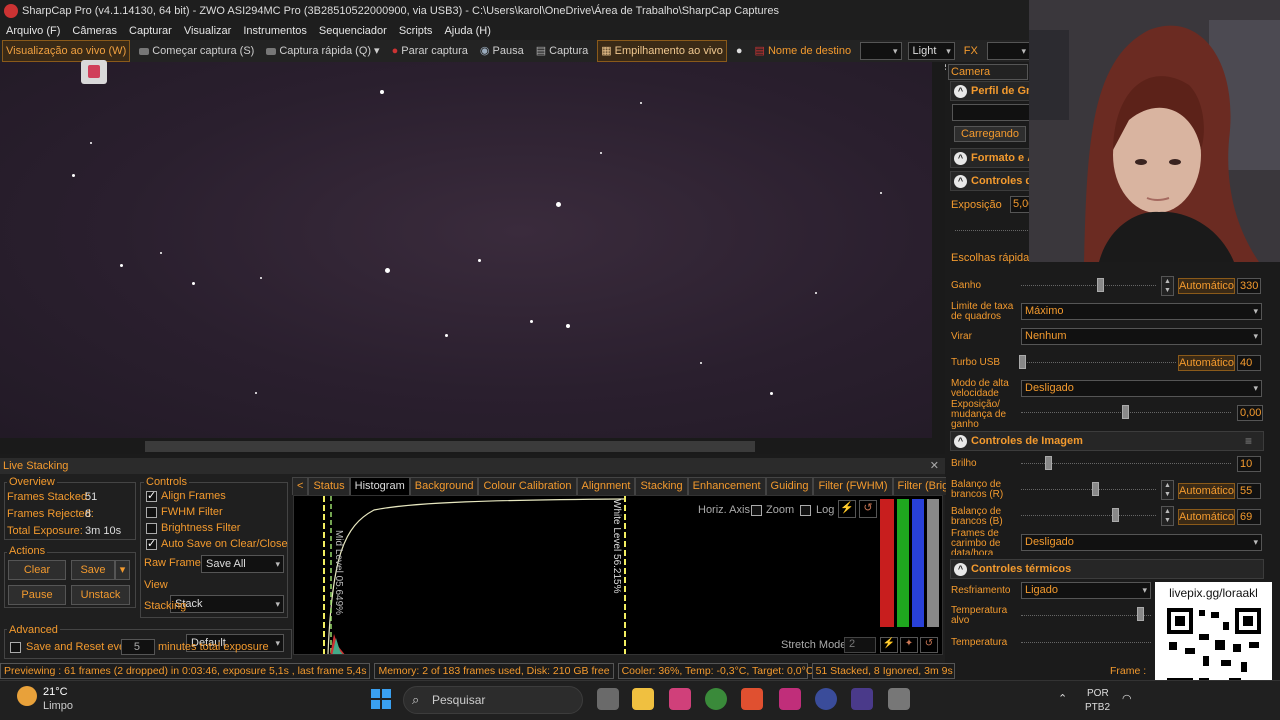 This screenshot has width=1280, height=720. I want to click on gain-value: 330, so click(1249, 286).